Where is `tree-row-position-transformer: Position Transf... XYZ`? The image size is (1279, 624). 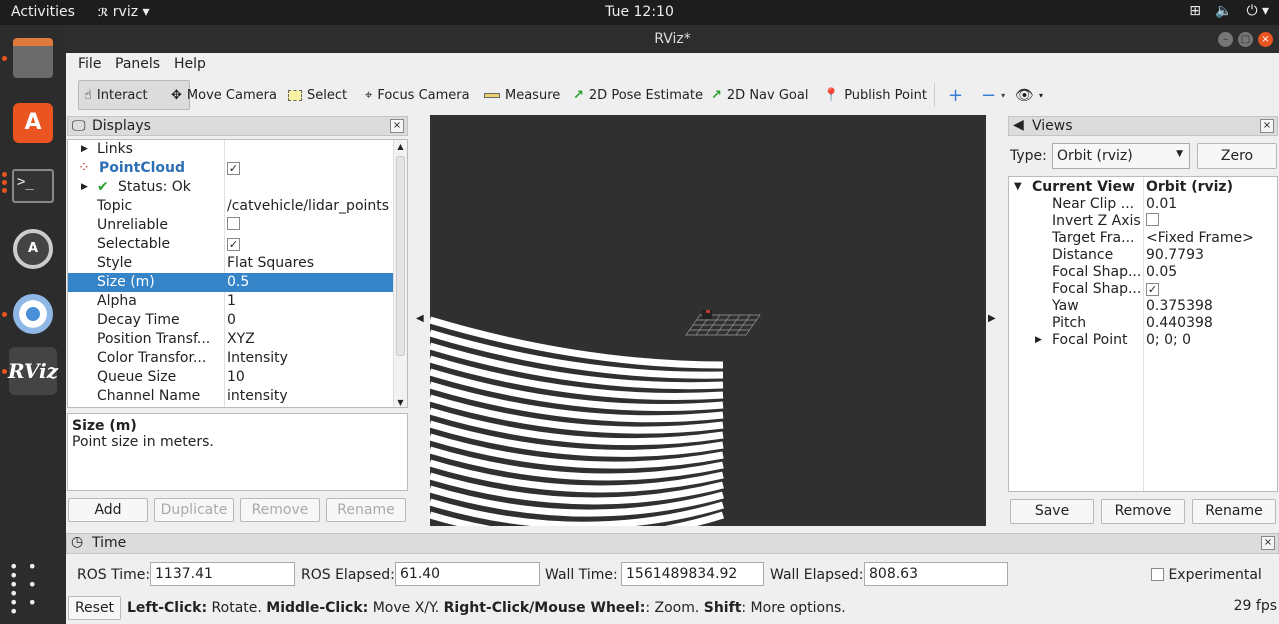 tree-row-position-transformer: Position Transf... XYZ is located at coordinates (231, 339).